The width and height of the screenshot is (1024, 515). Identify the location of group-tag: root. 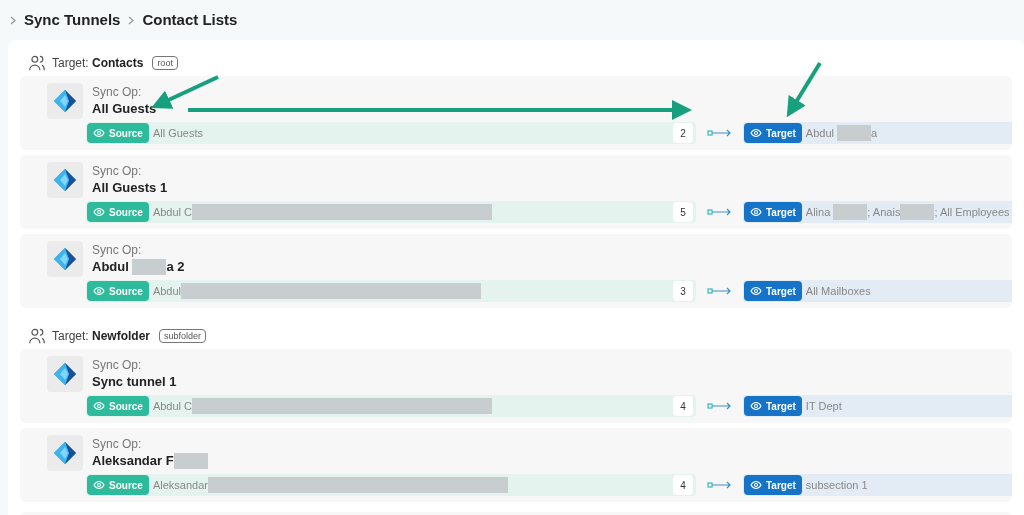
(165, 63).